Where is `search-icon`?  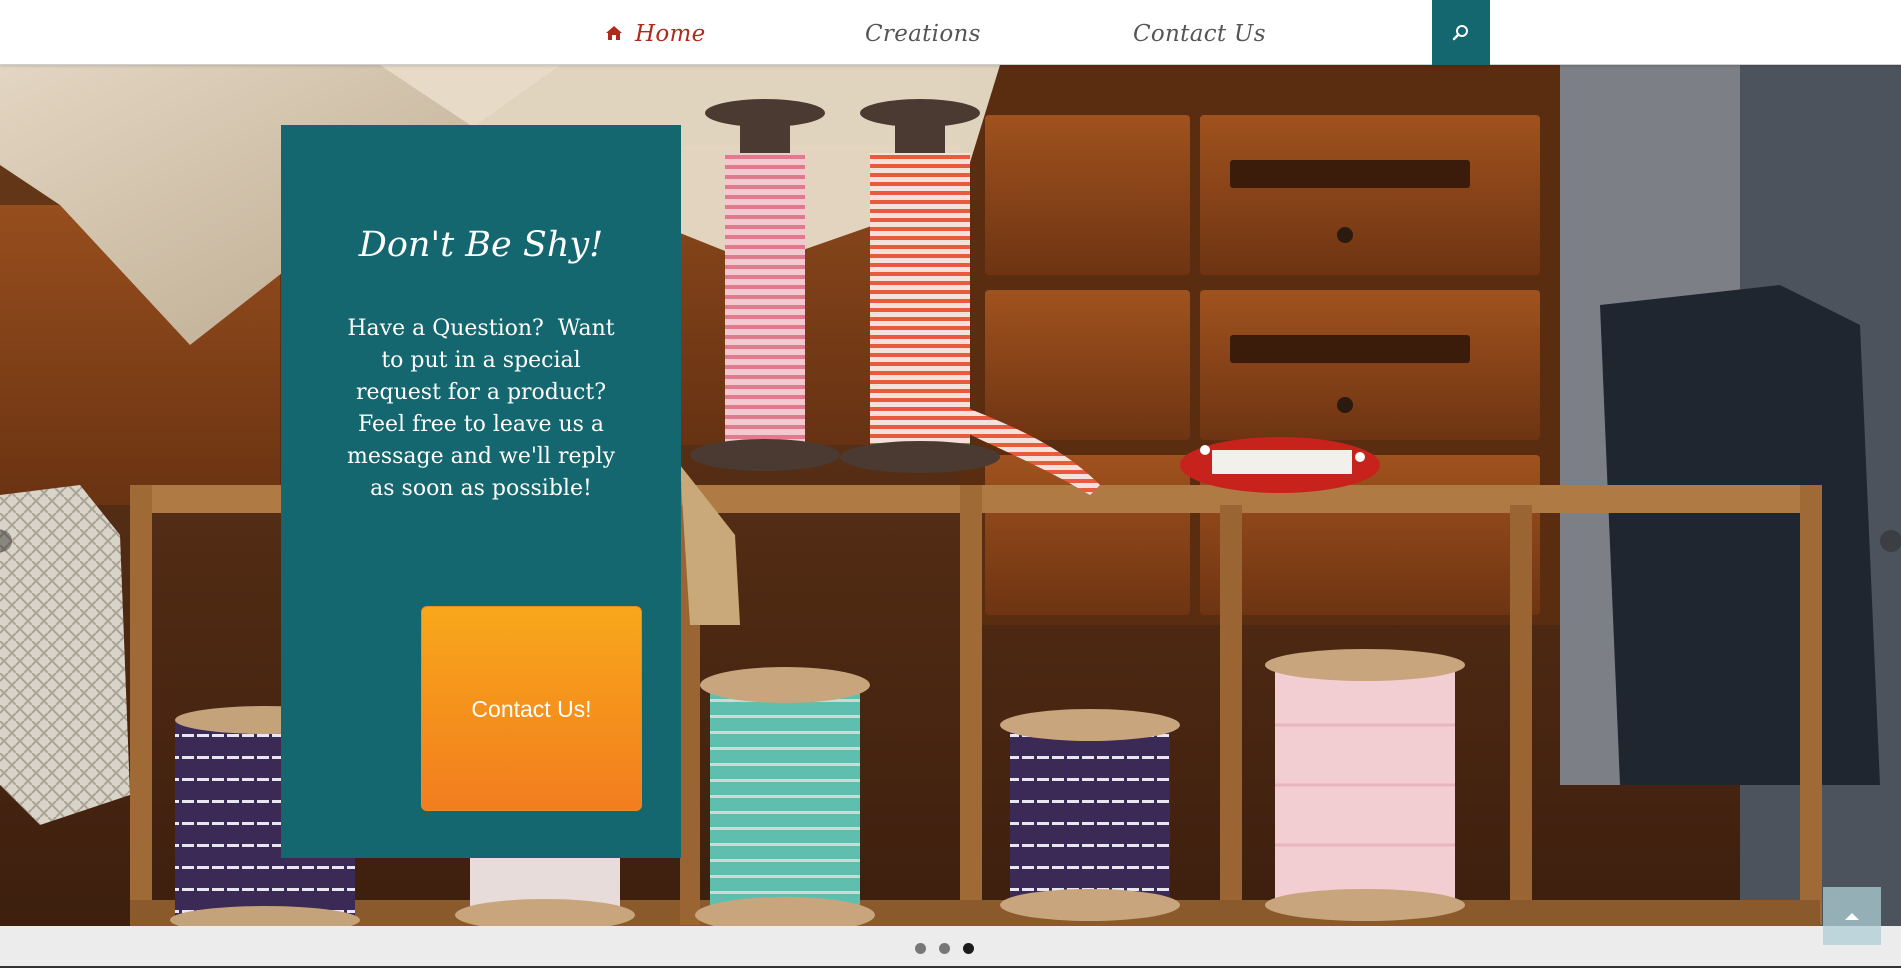 search-icon is located at coordinates (1460, 32).